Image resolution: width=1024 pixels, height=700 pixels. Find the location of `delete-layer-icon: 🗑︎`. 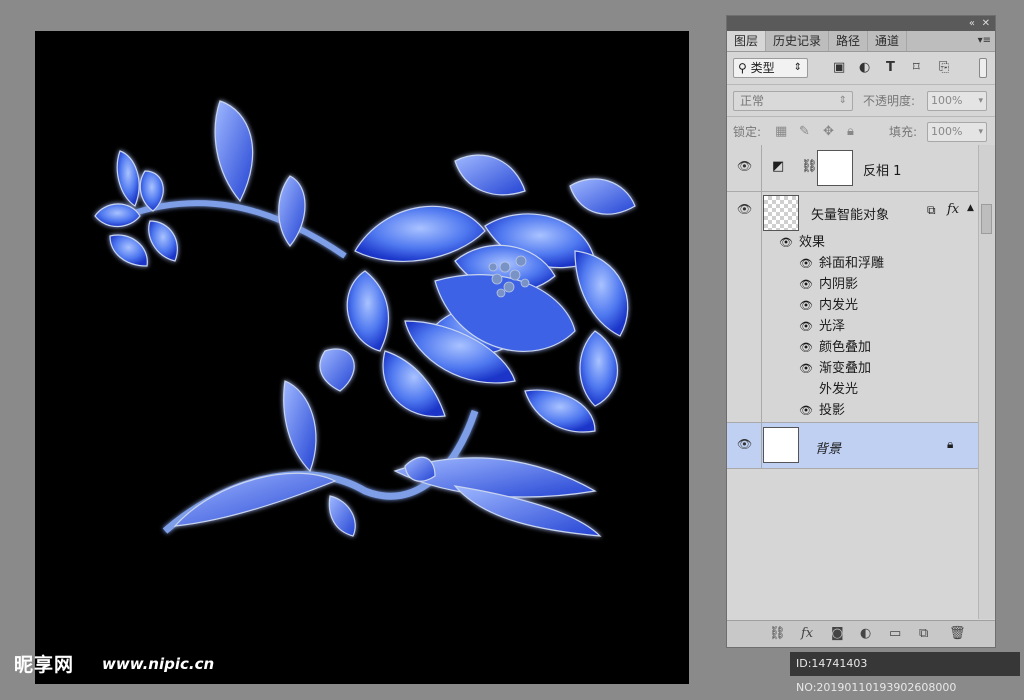

delete-layer-icon: 🗑︎ is located at coordinates (957, 634).